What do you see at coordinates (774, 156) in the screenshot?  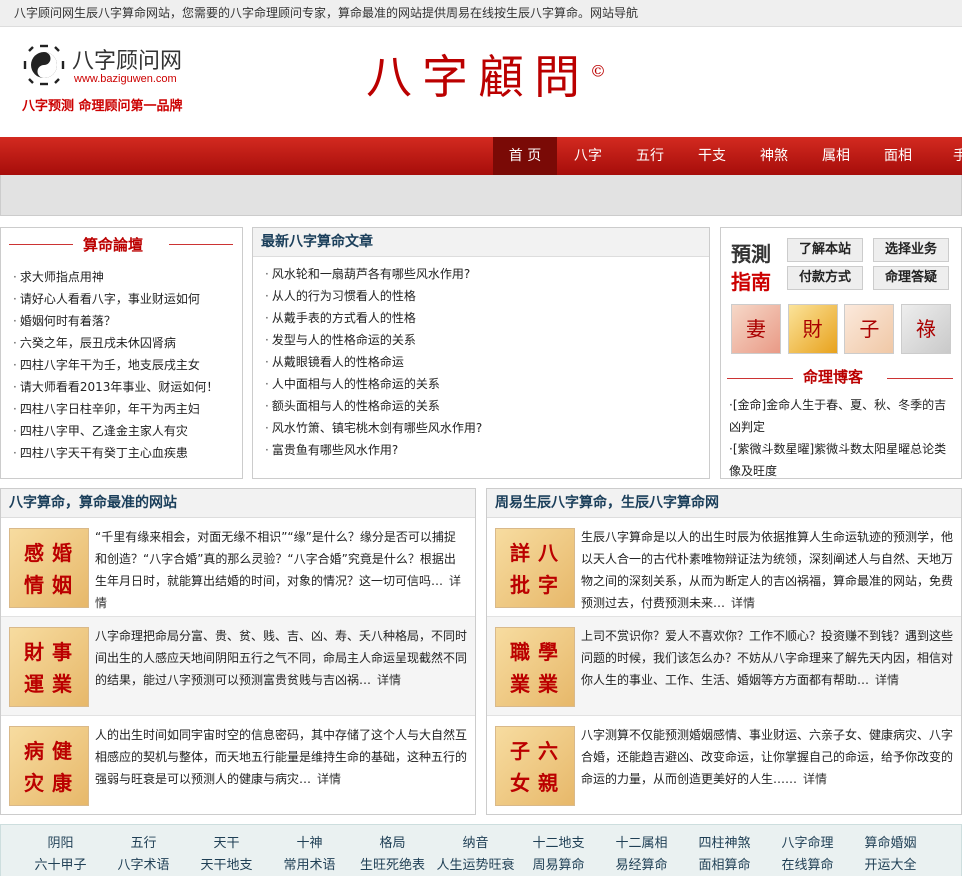 I see `nav-shensha: 神煞` at bounding box center [774, 156].